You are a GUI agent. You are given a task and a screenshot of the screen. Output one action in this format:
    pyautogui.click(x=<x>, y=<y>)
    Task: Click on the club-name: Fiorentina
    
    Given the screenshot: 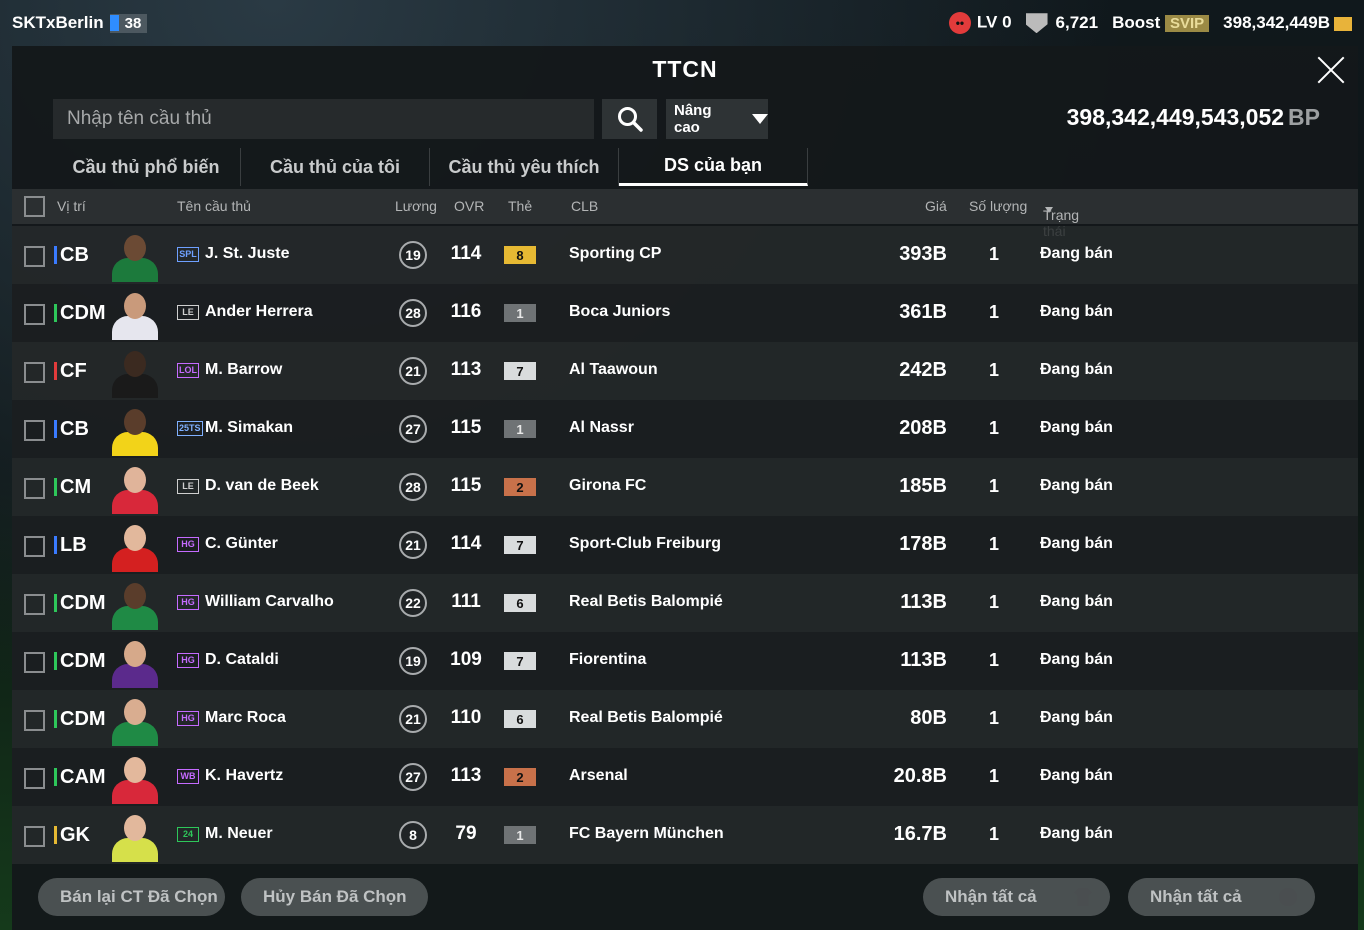 What is the action you would take?
    pyautogui.click(x=608, y=659)
    